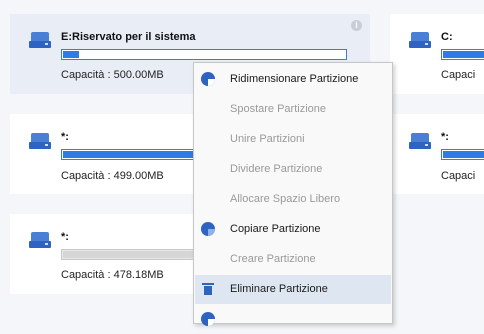 The width and height of the screenshot is (484, 334). Describe the element at coordinates (293, 229) in the screenshot. I see `menu-item-copy: Copiare Partizione` at that location.